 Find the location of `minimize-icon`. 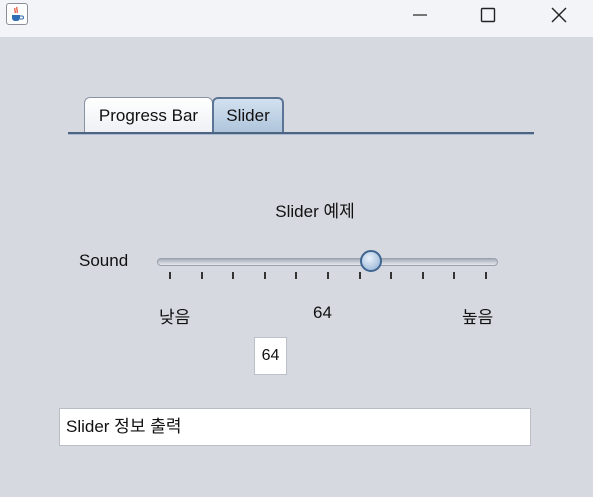

minimize-icon is located at coordinates (420, 15).